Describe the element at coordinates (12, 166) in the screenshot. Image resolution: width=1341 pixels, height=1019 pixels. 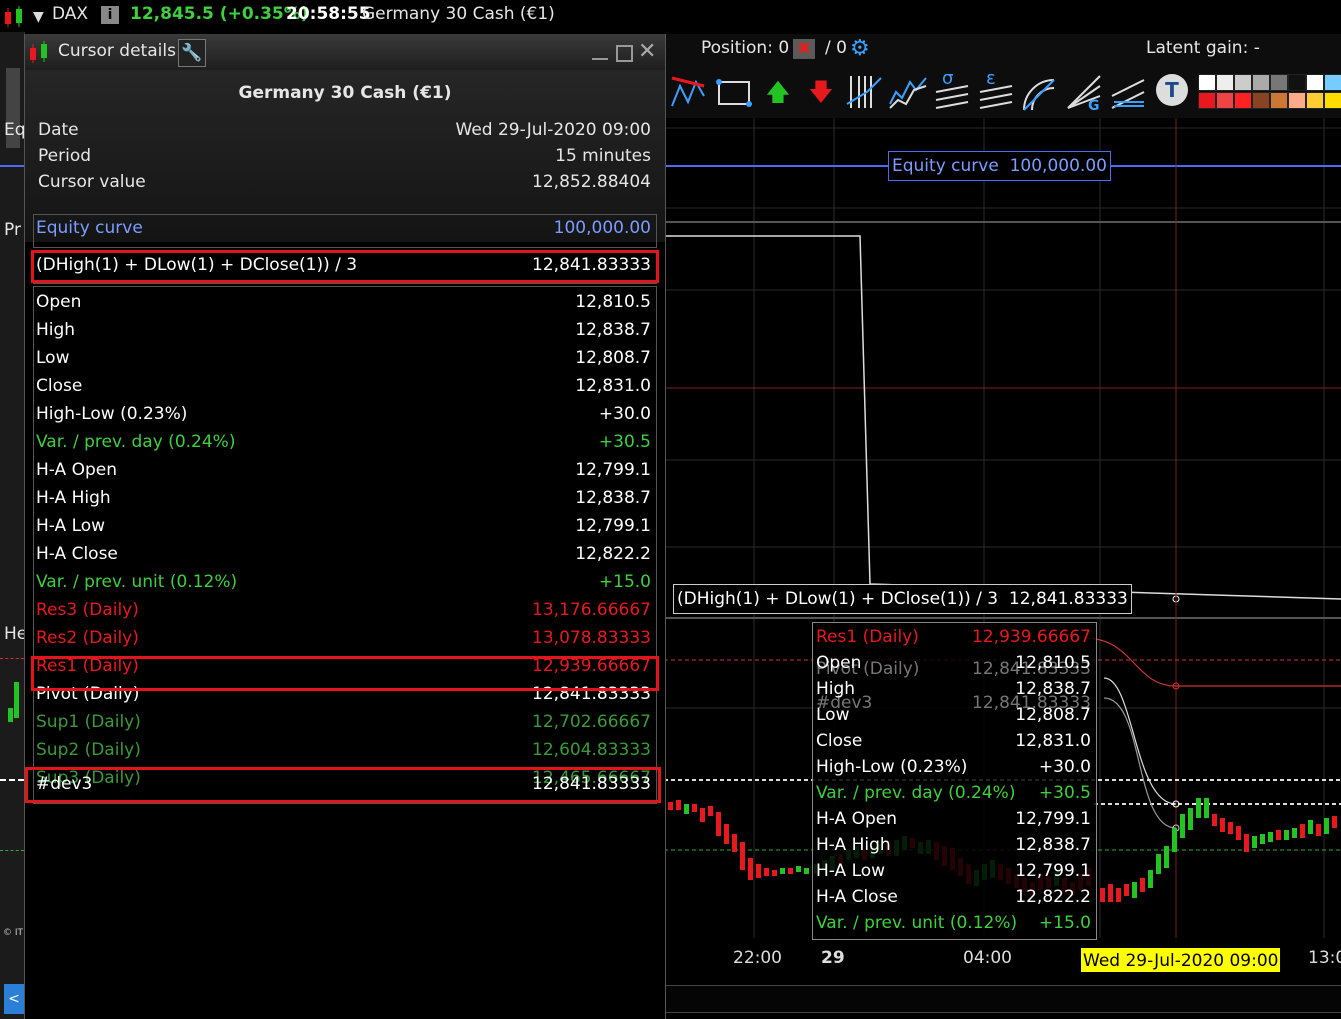
I see `strip-blue-line` at that location.